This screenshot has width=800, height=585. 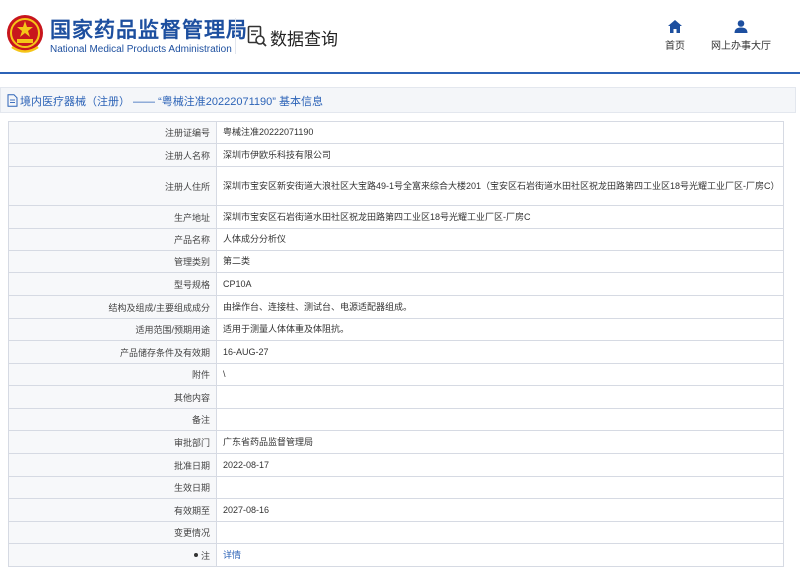 I want to click on row-label-note: 注, so click(x=112, y=555).